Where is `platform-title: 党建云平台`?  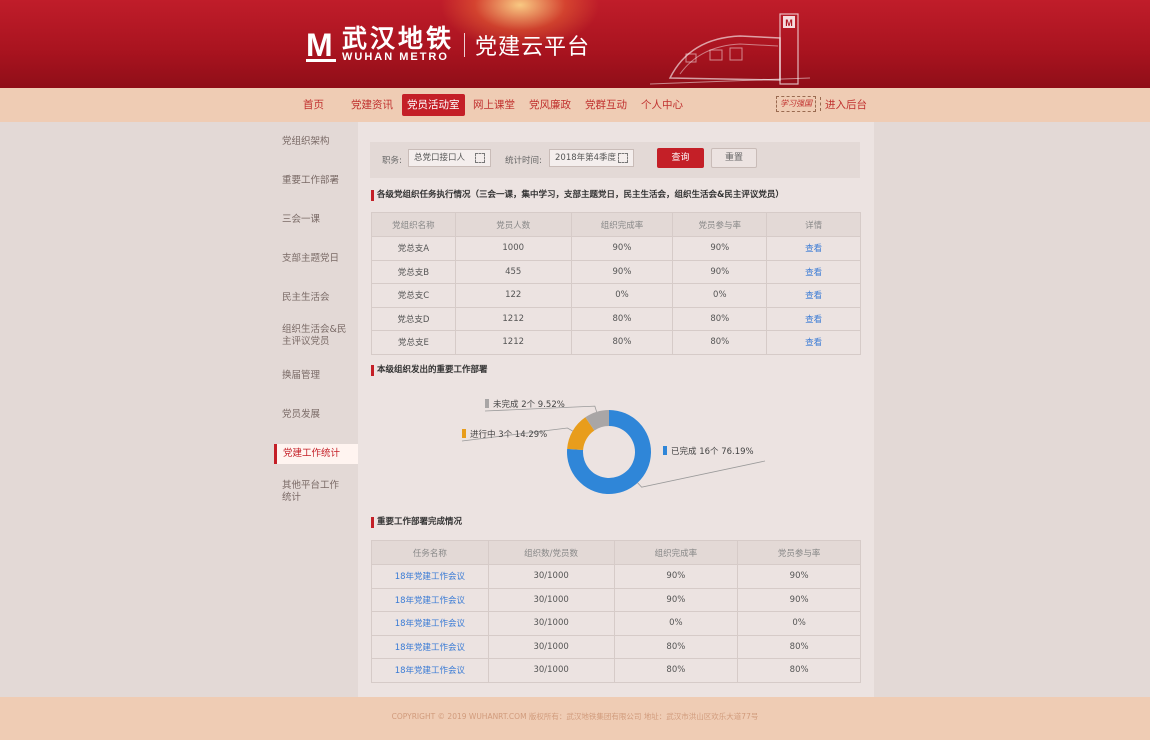 platform-title: 党建云平台 is located at coordinates (533, 47).